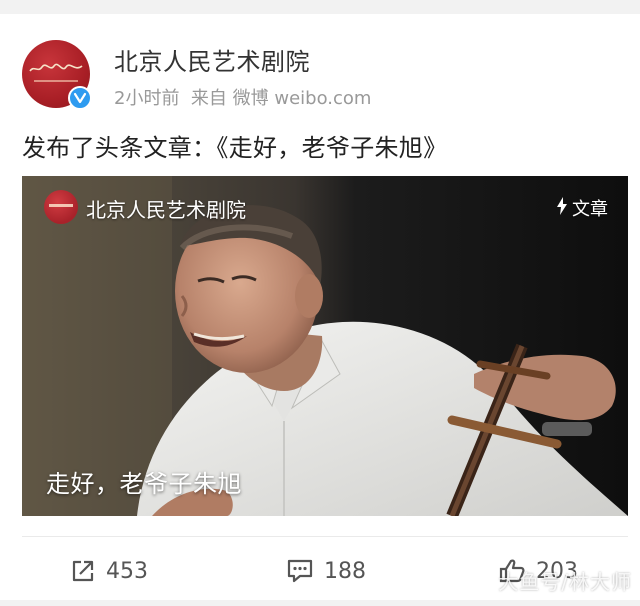 The height and width of the screenshot is (606, 640). Describe the element at coordinates (56, 81) in the screenshot. I see `logo-subtitle-line` at that location.